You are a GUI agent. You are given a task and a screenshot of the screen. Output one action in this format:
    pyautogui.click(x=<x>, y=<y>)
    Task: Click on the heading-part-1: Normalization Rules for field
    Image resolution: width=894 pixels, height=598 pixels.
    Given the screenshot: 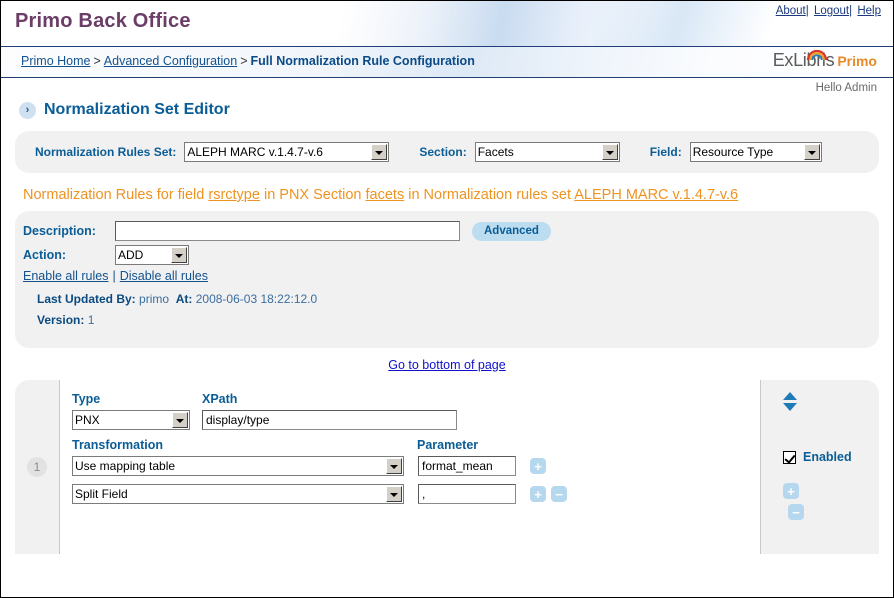 What is the action you would take?
    pyautogui.click(x=116, y=195)
    